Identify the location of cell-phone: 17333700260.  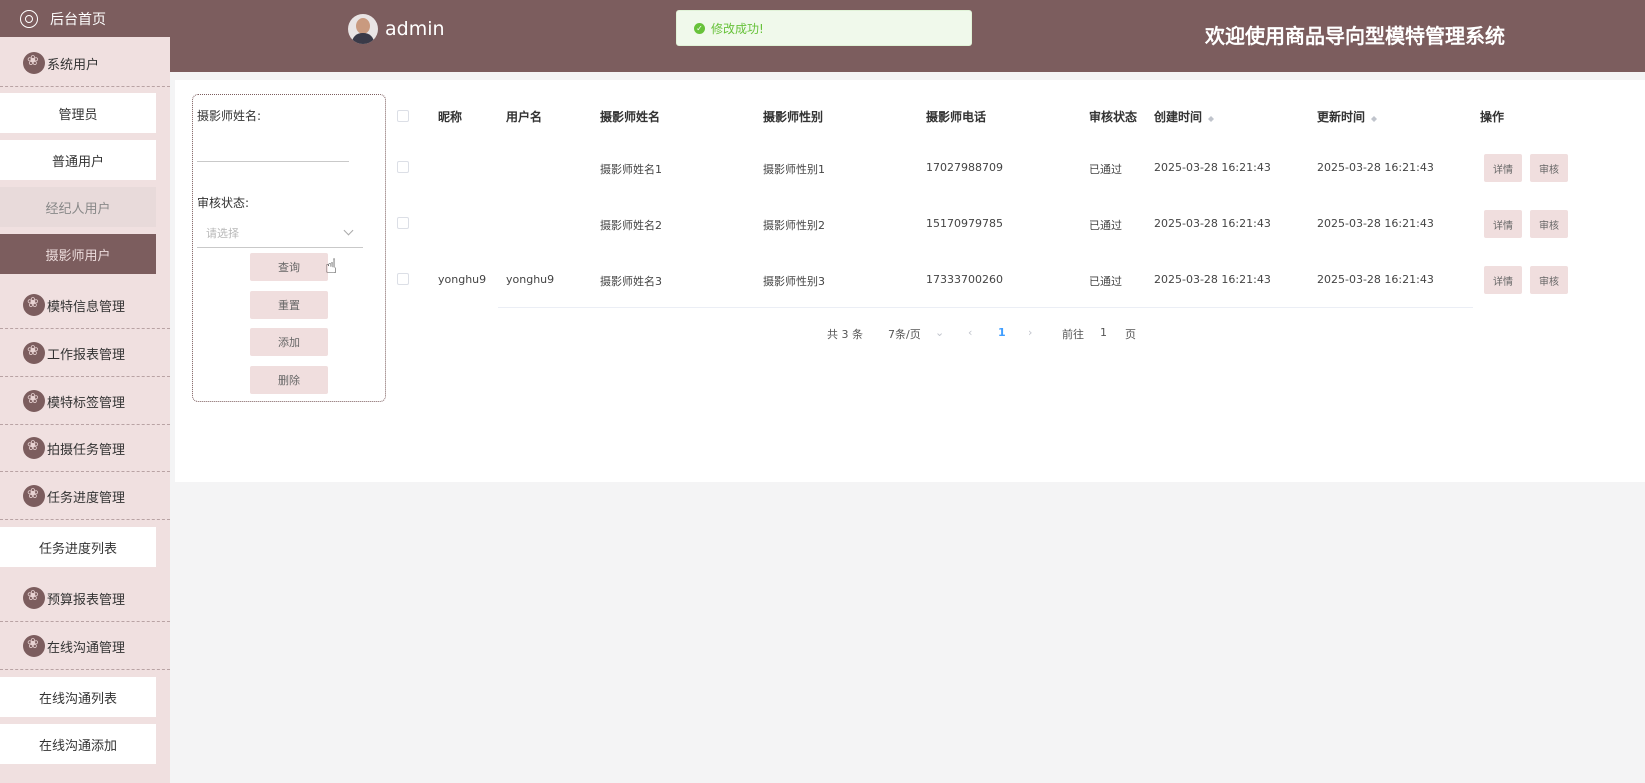
(964, 279).